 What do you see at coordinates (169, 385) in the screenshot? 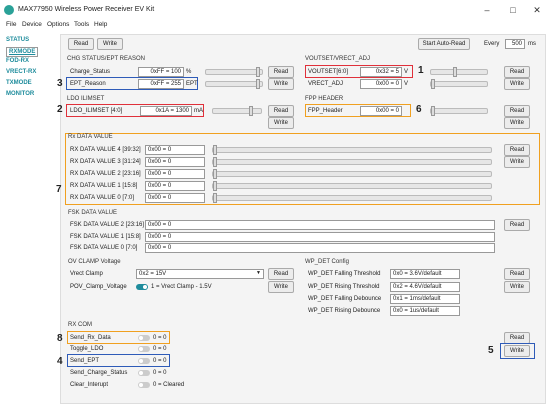
I see `clear-interupt-value: 0 = Cleared` at bounding box center [169, 385].